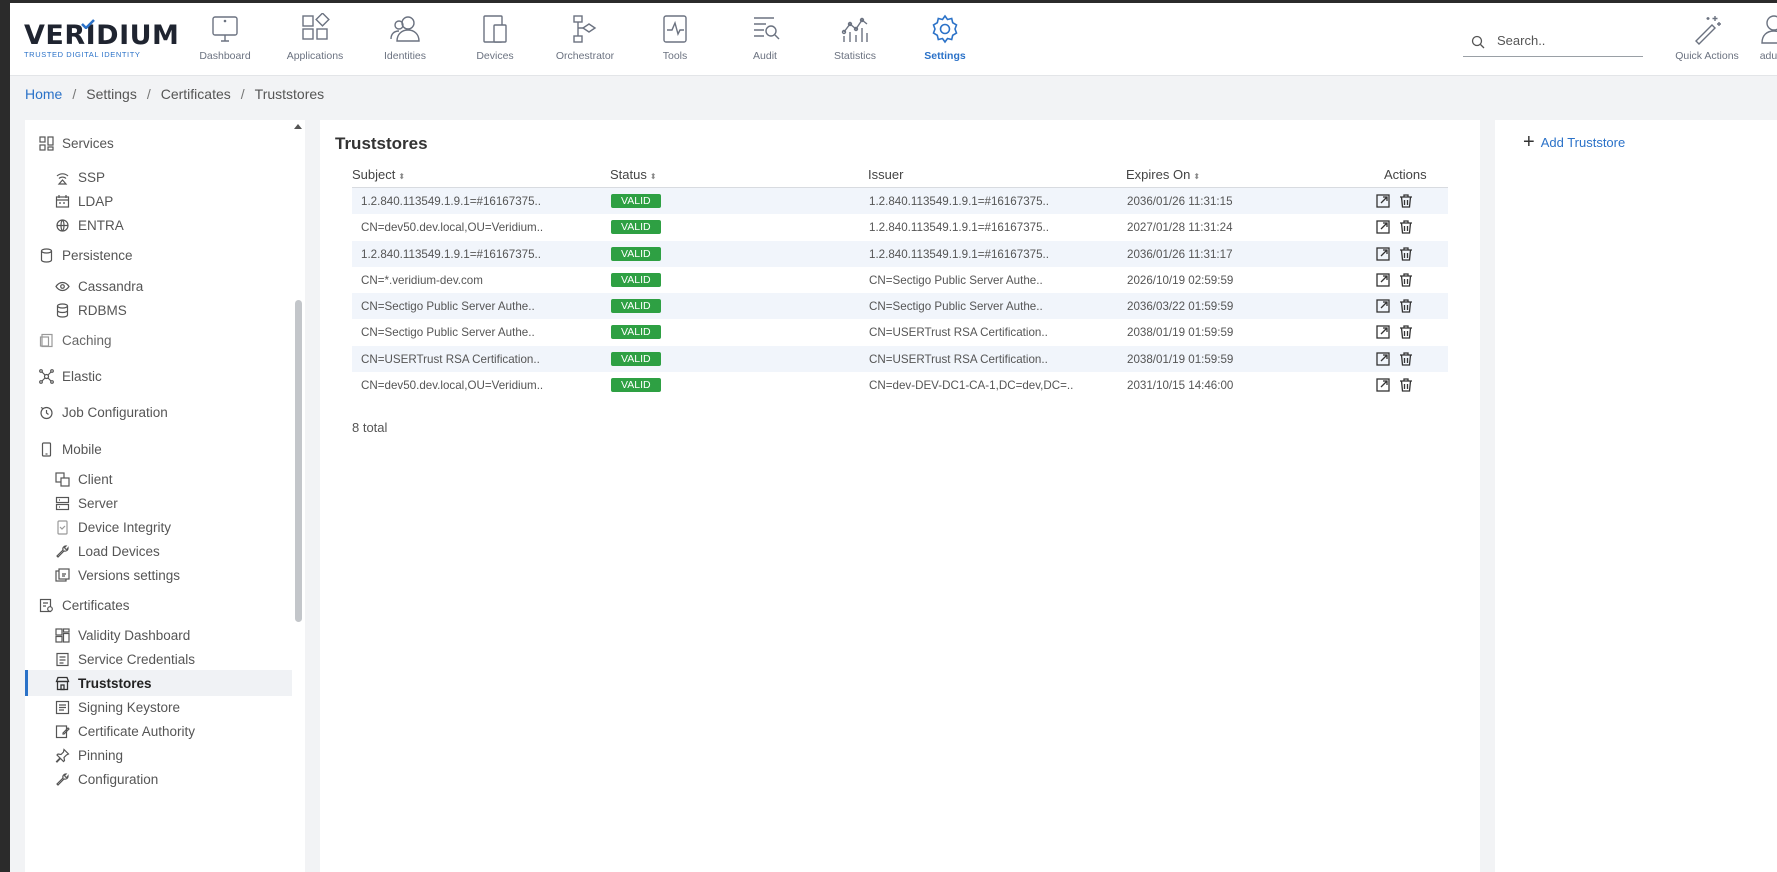 The height and width of the screenshot is (872, 1777). I want to click on nav-statistics: Statistics, so click(855, 39).